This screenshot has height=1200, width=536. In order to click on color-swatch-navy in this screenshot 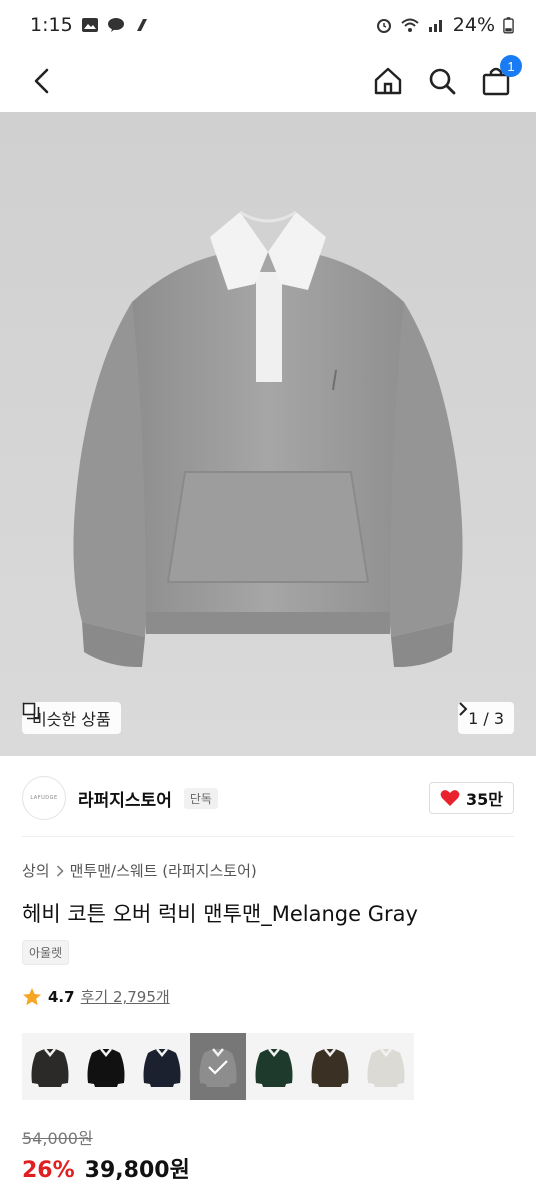, I will do `click(162, 1066)`.